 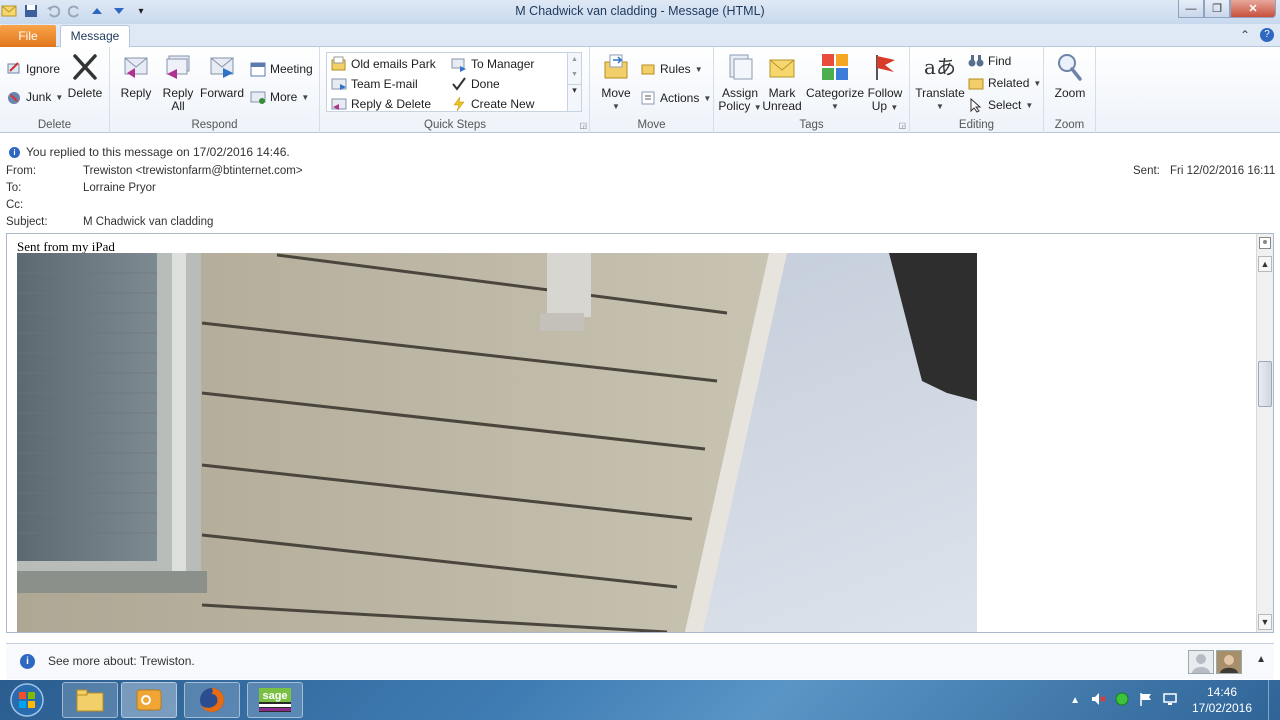 What do you see at coordinates (1170, 700) in the screenshot?
I see `network-icon` at bounding box center [1170, 700].